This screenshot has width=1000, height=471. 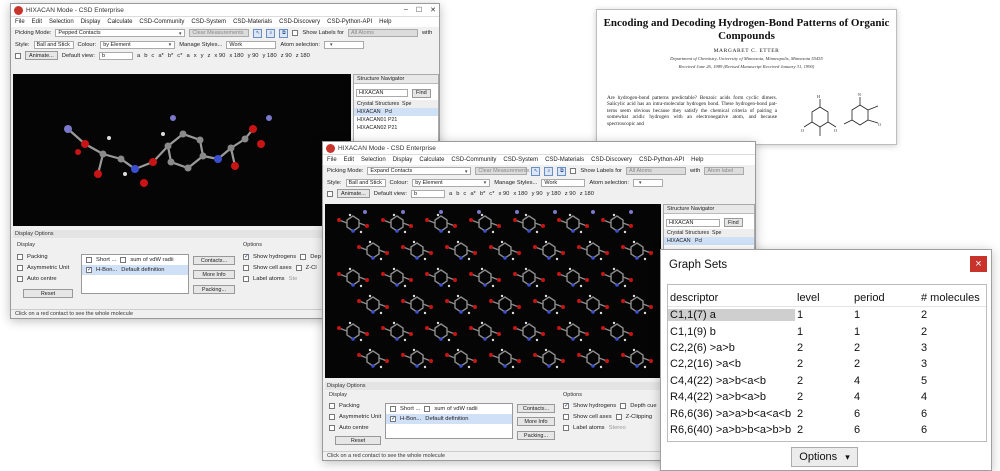 What do you see at coordinates (303, 257) in the screenshot?
I see `depth-cue-checkbox` at bounding box center [303, 257].